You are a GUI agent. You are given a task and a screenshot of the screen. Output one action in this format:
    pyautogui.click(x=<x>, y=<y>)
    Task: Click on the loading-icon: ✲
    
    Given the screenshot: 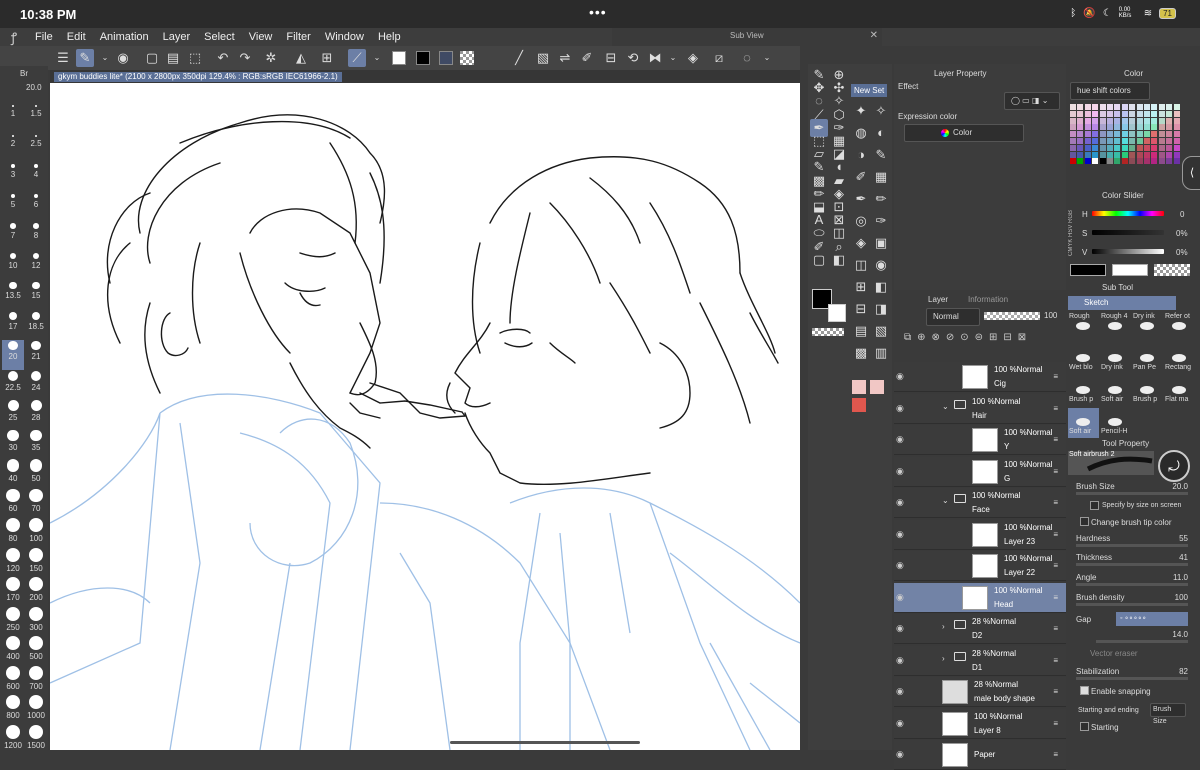 What is the action you would take?
    pyautogui.click(x=271, y=58)
    